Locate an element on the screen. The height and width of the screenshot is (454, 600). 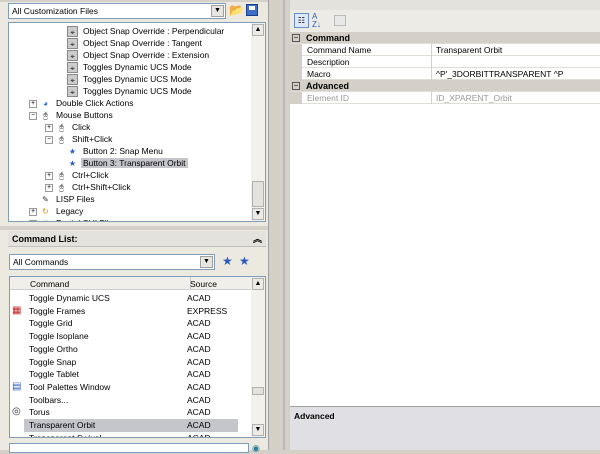
tree-node: ★ Button 3: Transparent Orbit is located at coordinates (127, 163).